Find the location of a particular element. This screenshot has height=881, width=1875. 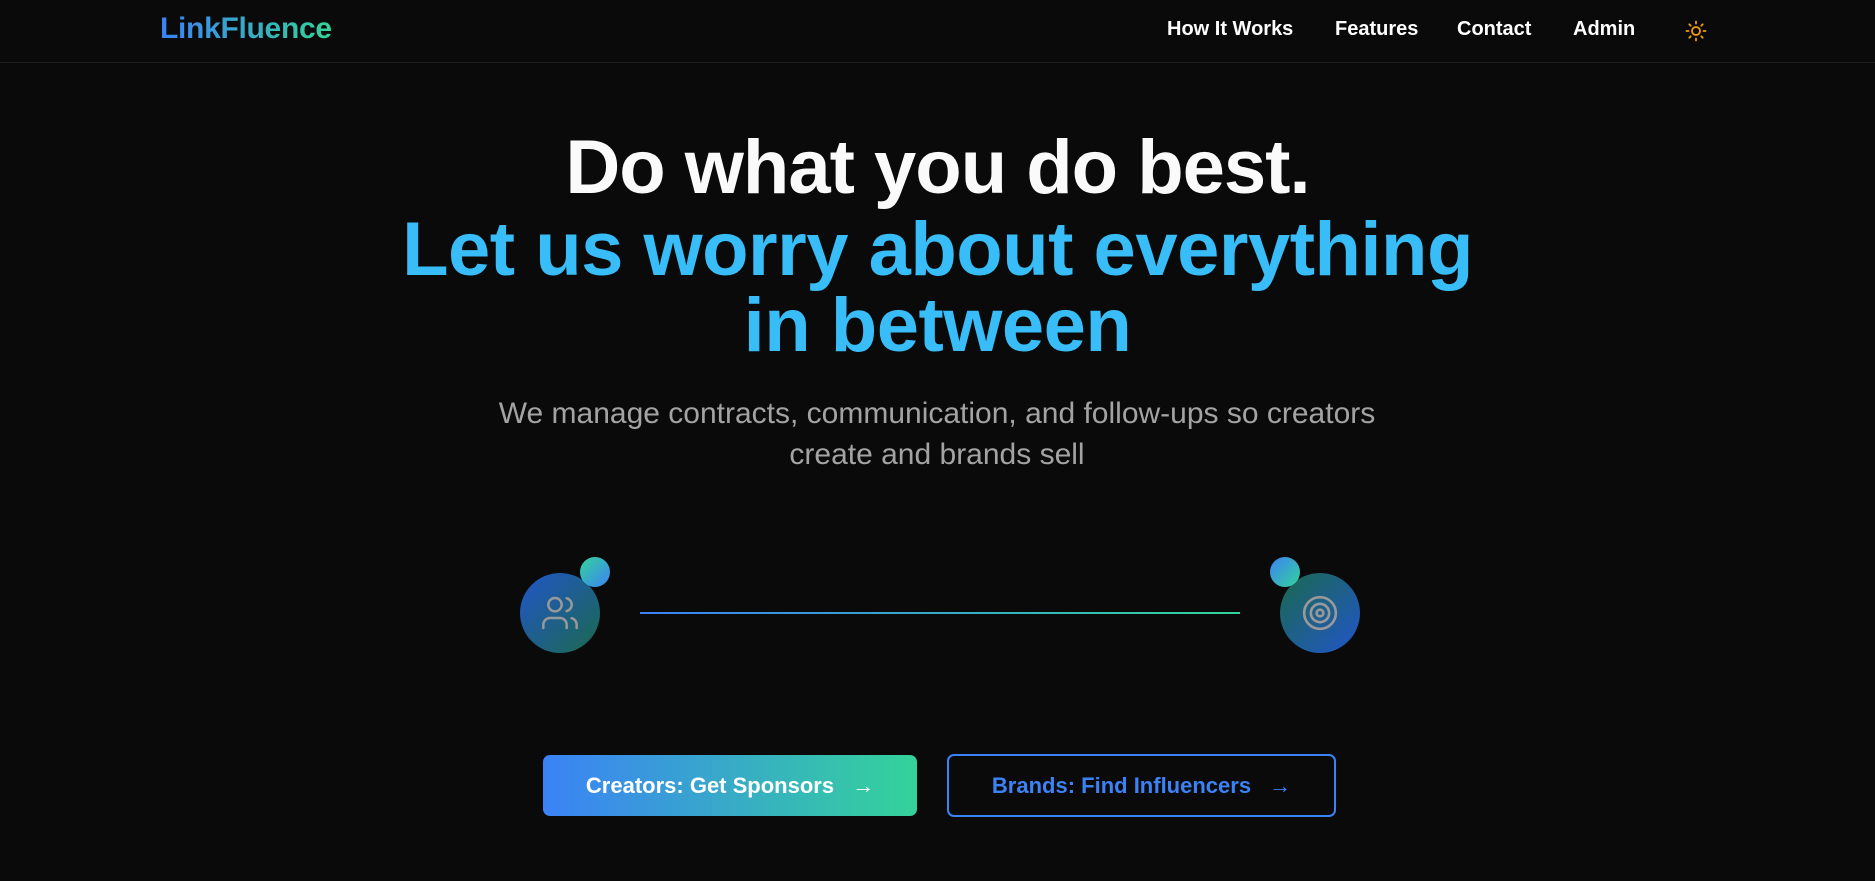

nav-link-contact: Contact is located at coordinates (1494, 29).